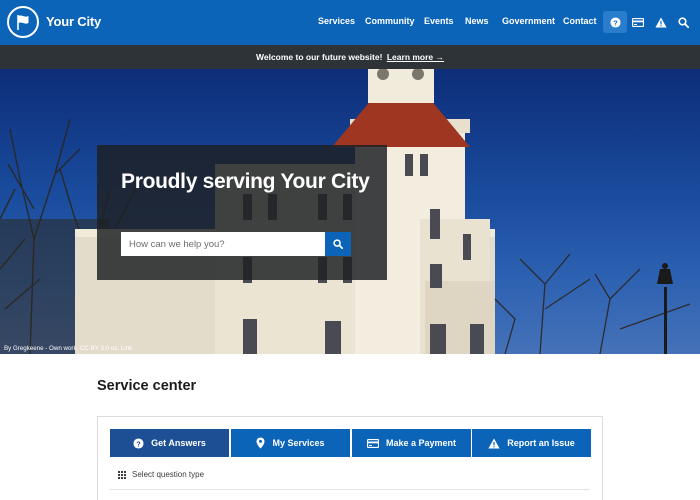 This screenshot has width=700, height=500. Describe the element at coordinates (541, 443) in the screenshot. I see `tab-label: Report an Issue` at that location.